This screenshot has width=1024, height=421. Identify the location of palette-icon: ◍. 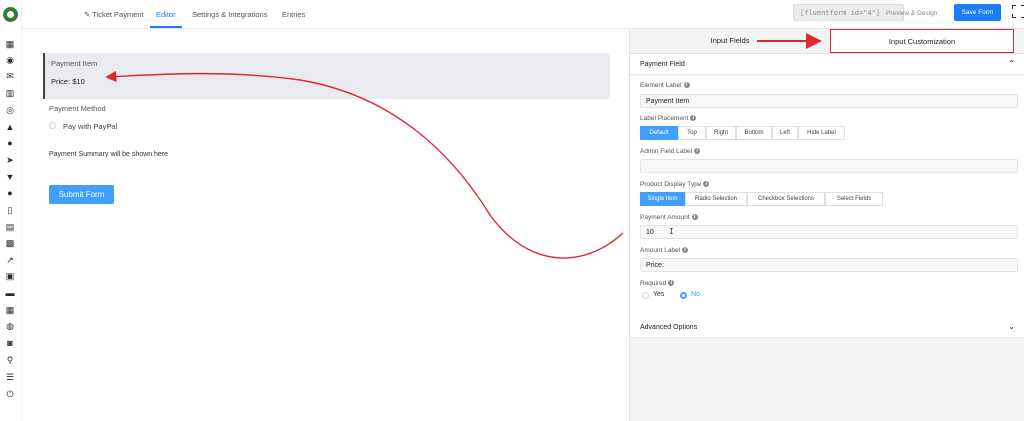
(10, 326).